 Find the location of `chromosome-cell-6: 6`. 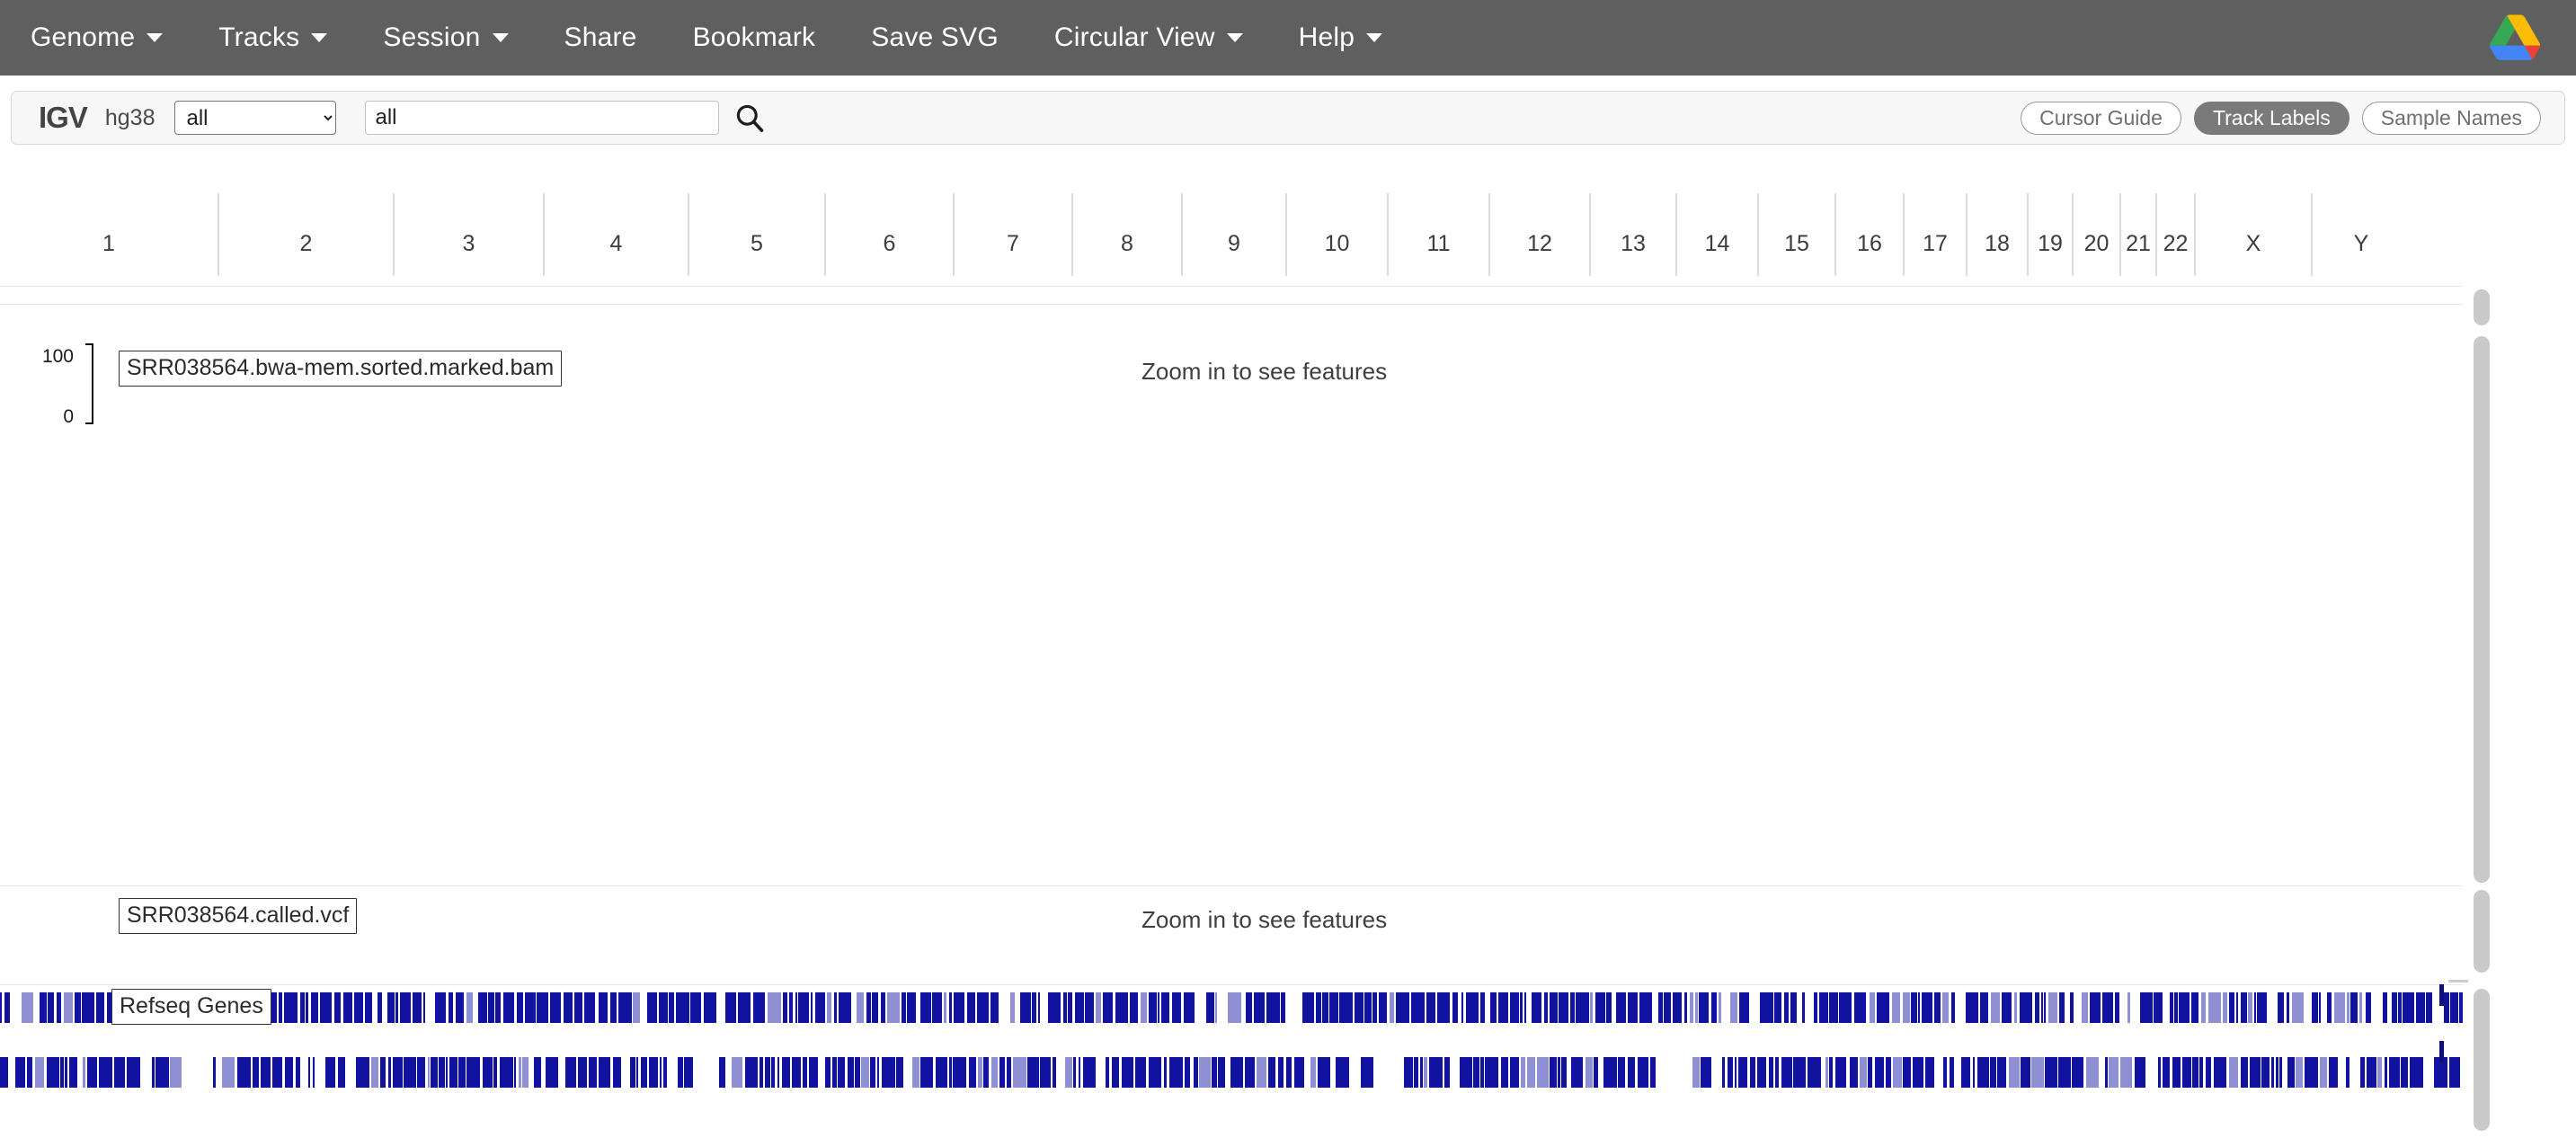

chromosome-cell-6: 6 is located at coordinates (888, 235).